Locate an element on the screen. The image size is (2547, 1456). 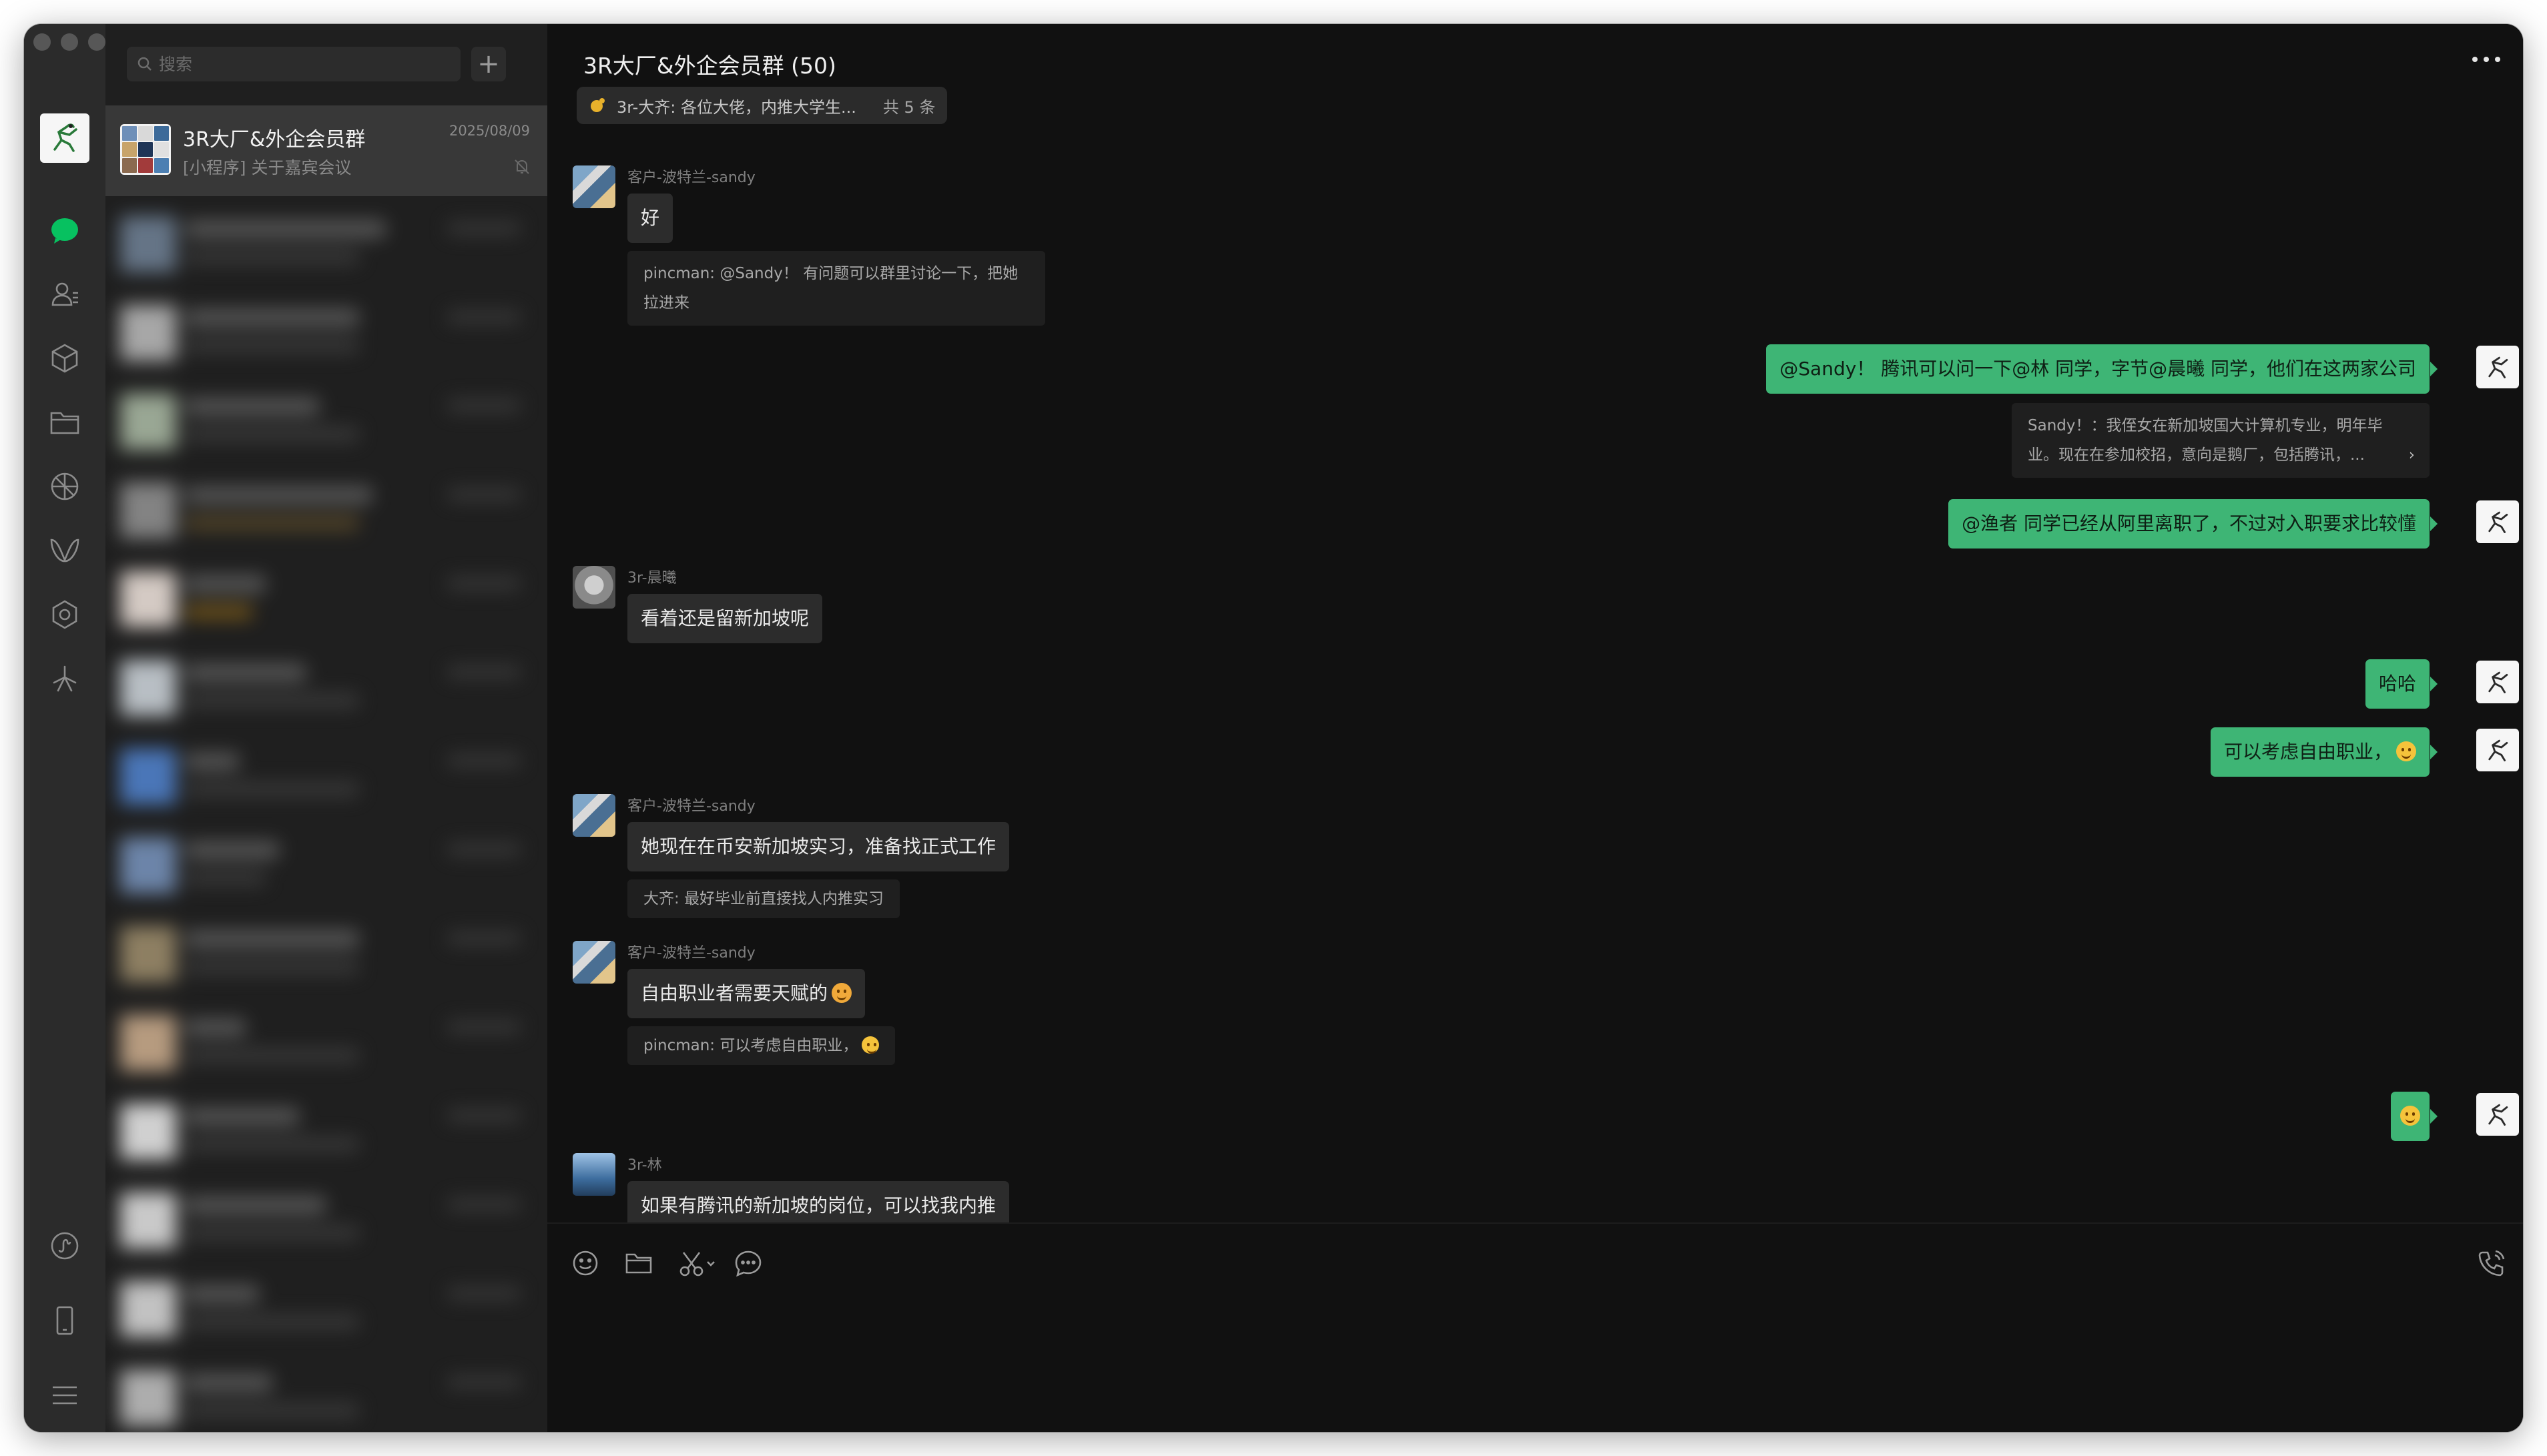
grin-emoji-icon is located at coordinates (2410, 1116).